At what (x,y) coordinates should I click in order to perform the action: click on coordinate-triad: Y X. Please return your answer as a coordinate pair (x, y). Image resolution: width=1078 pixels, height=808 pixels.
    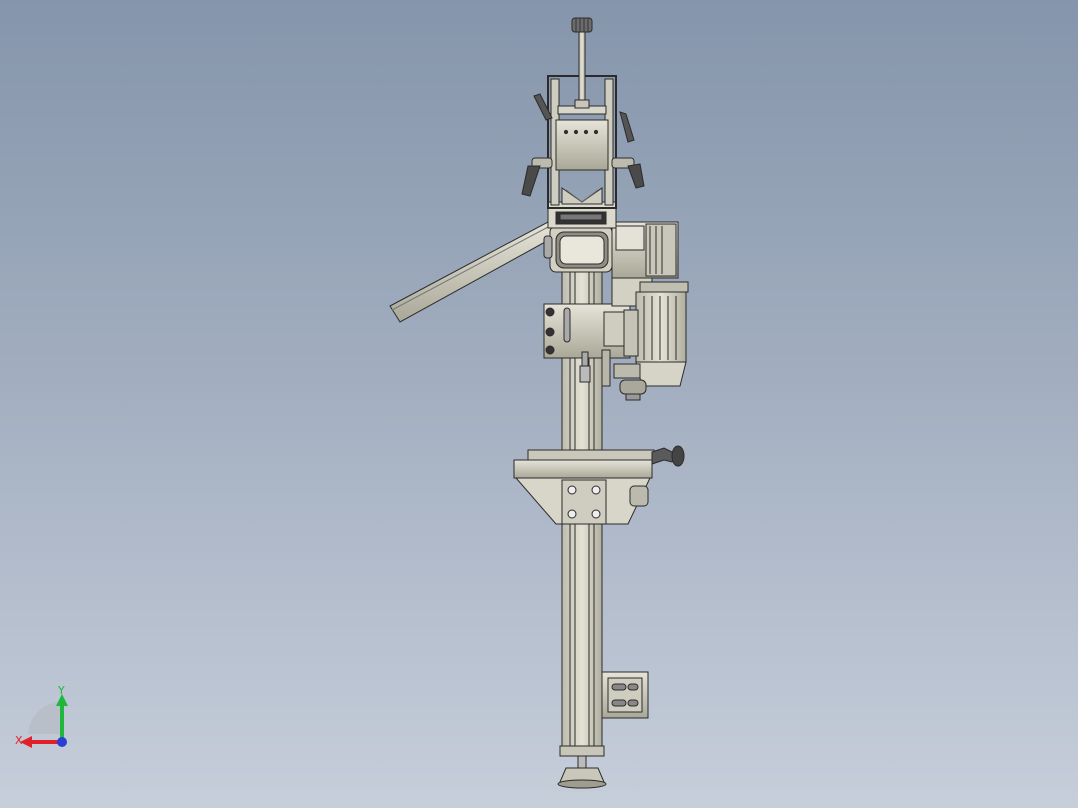
    Looking at the image, I should click on (46, 718).